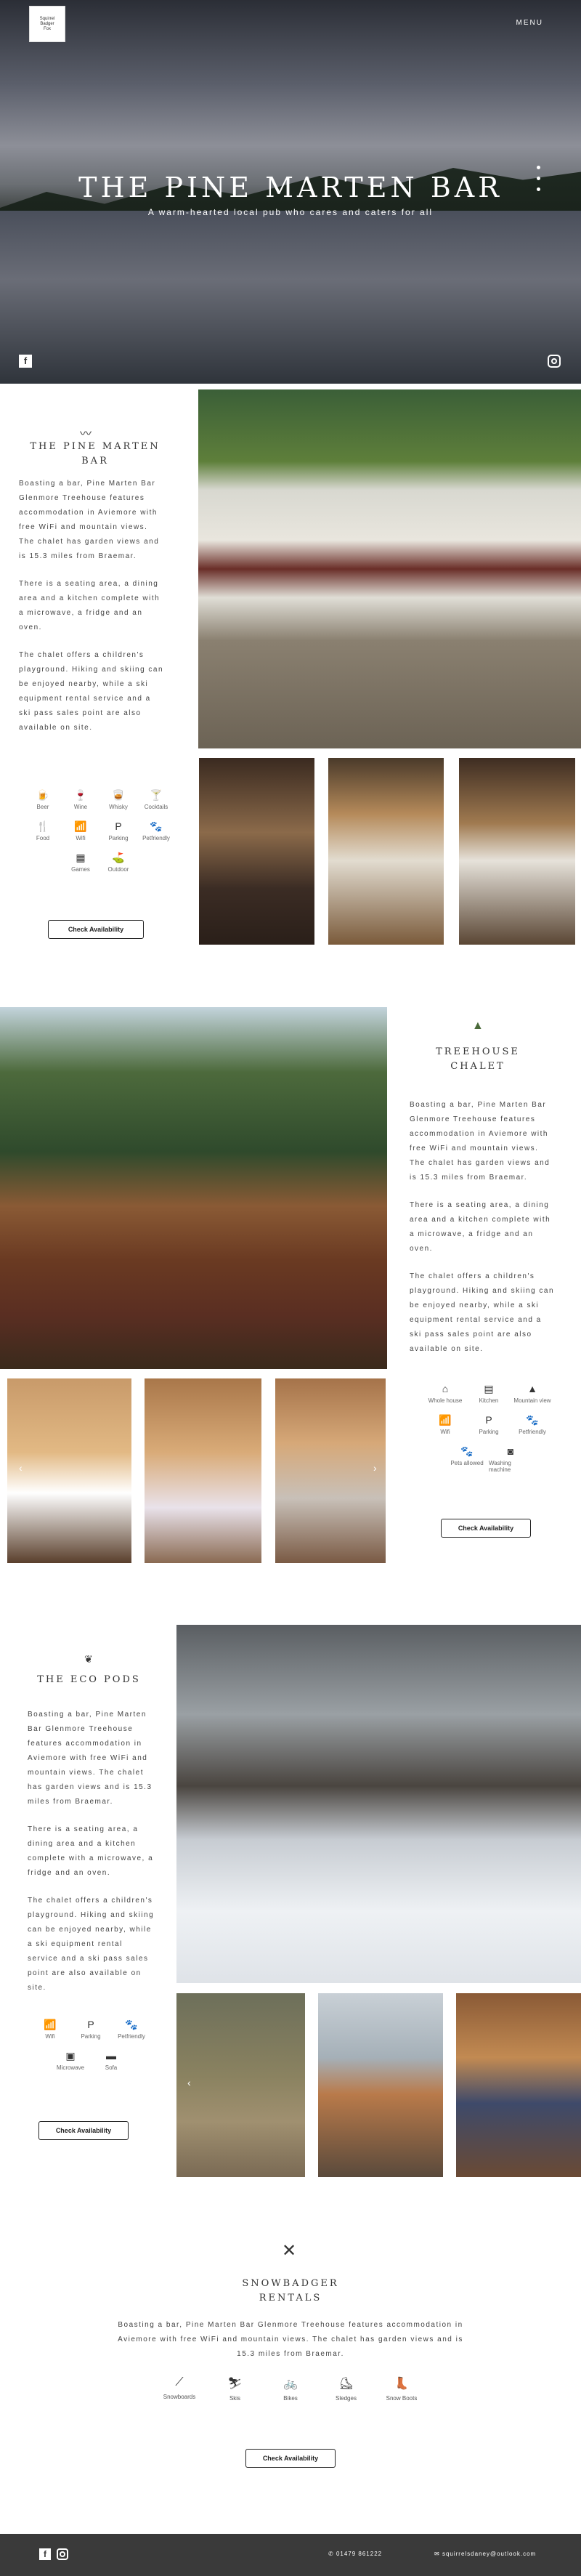  Describe the element at coordinates (88, 1659) in the screenshot. I see `leaf-icon: ❦` at that location.